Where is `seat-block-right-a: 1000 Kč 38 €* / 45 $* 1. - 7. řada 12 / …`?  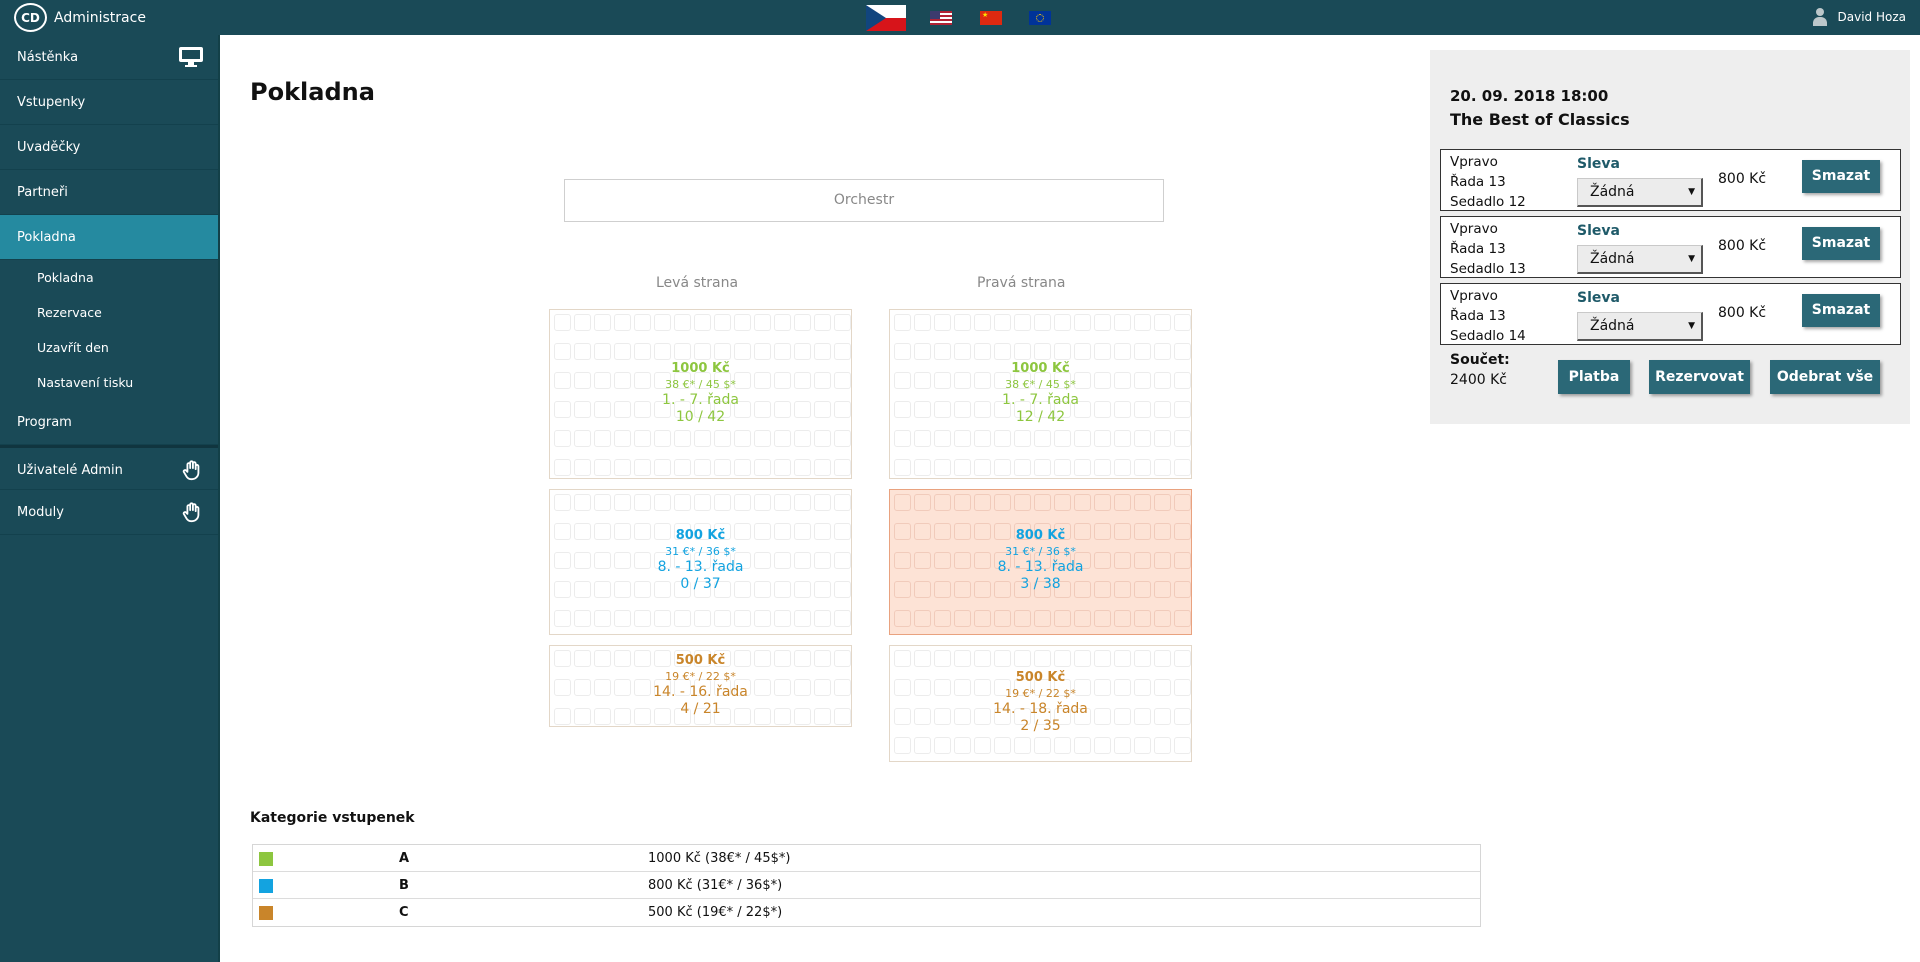 seat-block-right-a: 1000 Kč 38 €* / 45 $* 1. - 7. řada 12 / … is located at coordinates (1040, 394).